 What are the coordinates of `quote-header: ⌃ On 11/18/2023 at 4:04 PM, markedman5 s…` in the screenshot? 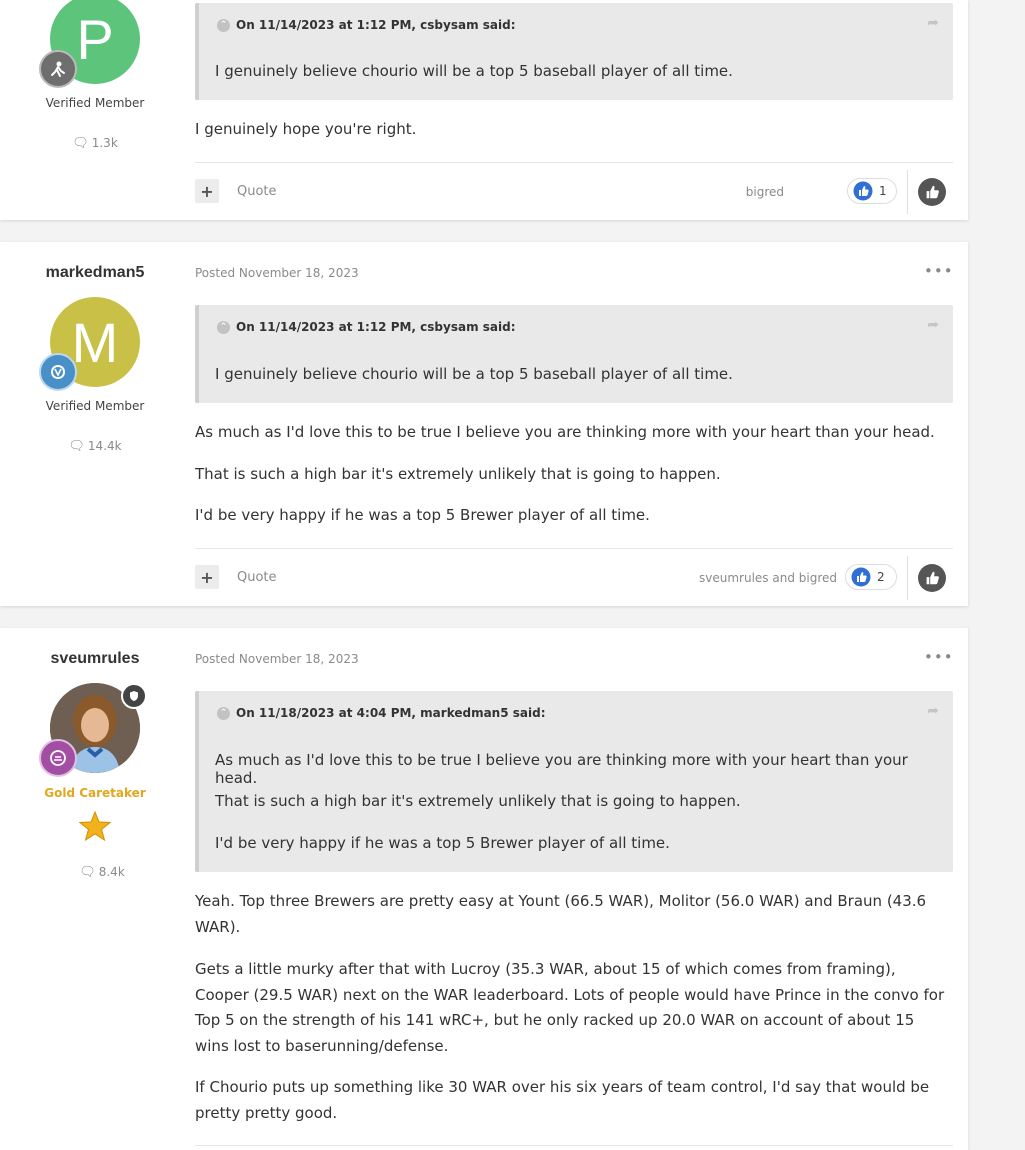 It's located at (381, 713).